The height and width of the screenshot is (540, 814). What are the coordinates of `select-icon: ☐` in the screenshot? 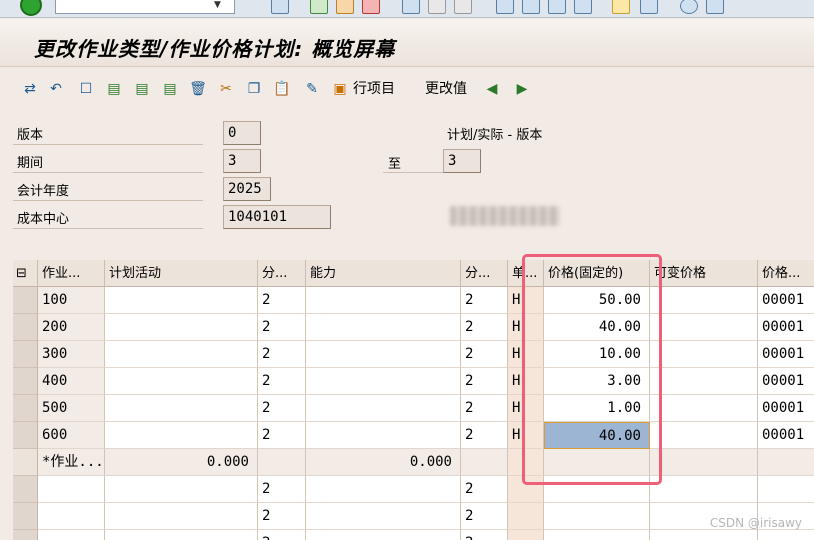 It's located at (86, 89).